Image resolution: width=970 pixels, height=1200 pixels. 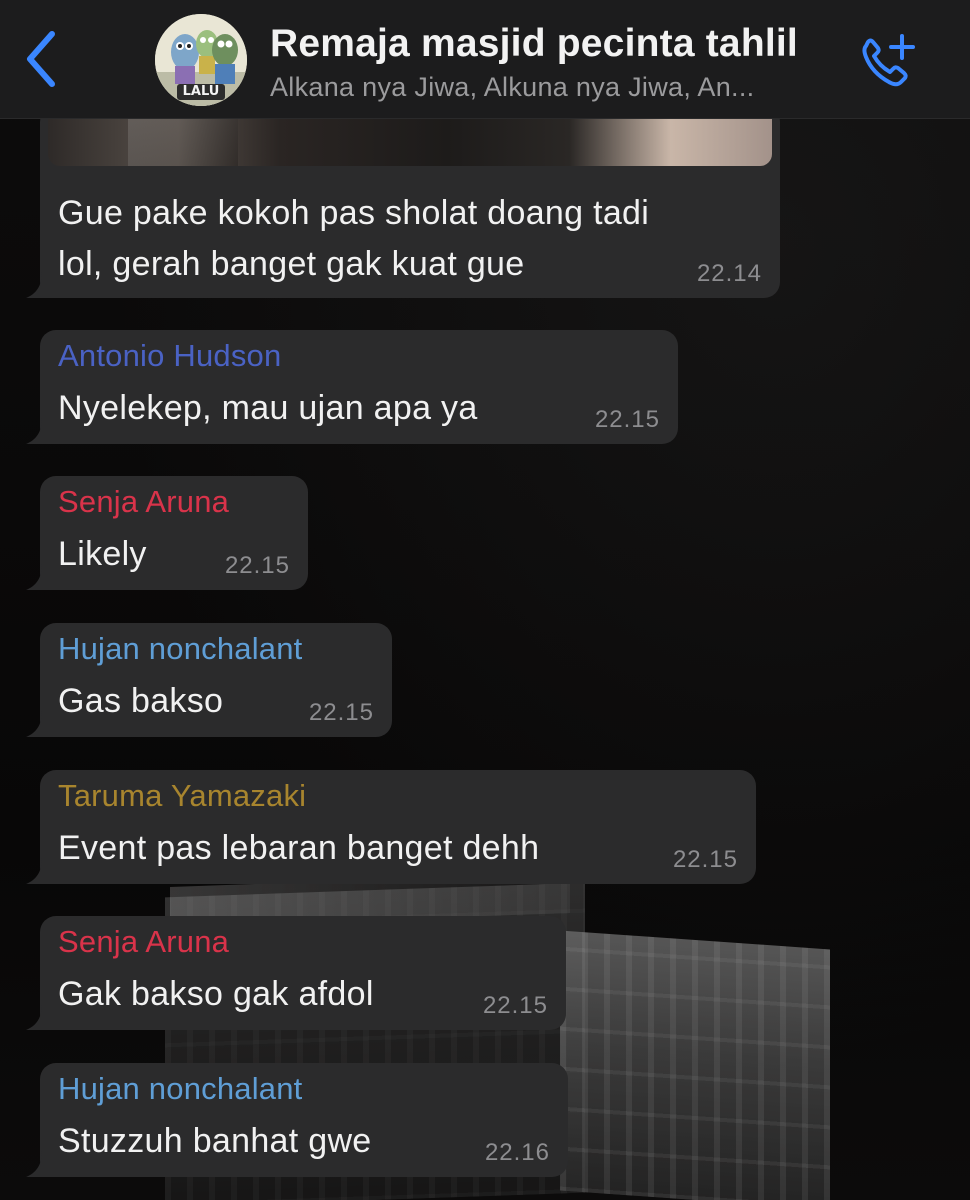 What do you see at coordinates (354, 213) in the screenshot?
I see `message-text-line: Gue pake kokoh pas sholat doang tadi` at bounding box center [354, 213].